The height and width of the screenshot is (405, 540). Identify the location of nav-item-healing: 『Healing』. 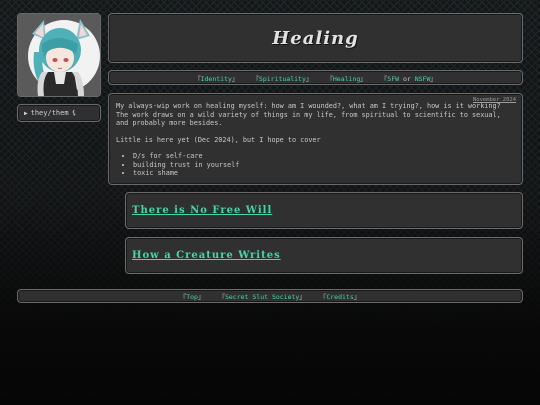
(346, 78).